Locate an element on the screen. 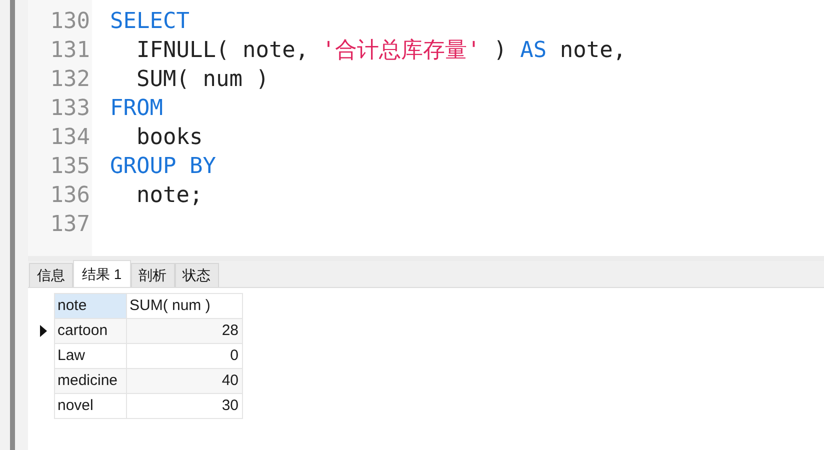 The height and width of the screenshot is (450, 824). code-line: books is located at coordinates (169, 138).